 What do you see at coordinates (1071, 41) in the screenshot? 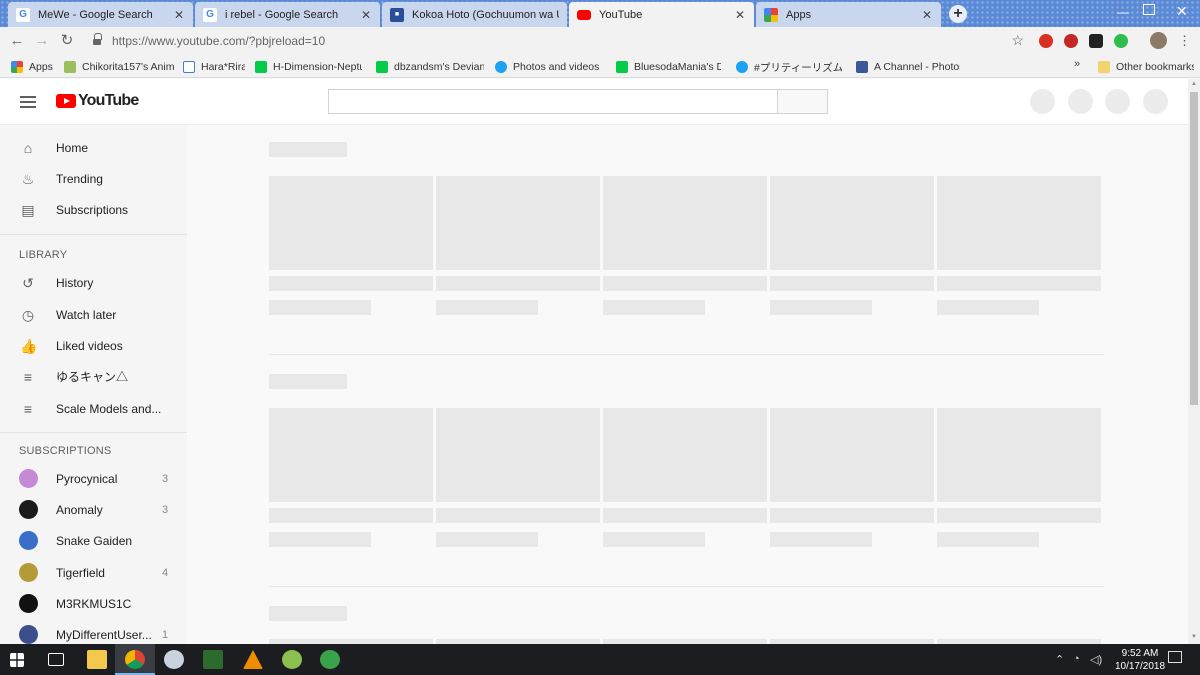
I see `adblock-icon` at bounding box center [1071, 41].